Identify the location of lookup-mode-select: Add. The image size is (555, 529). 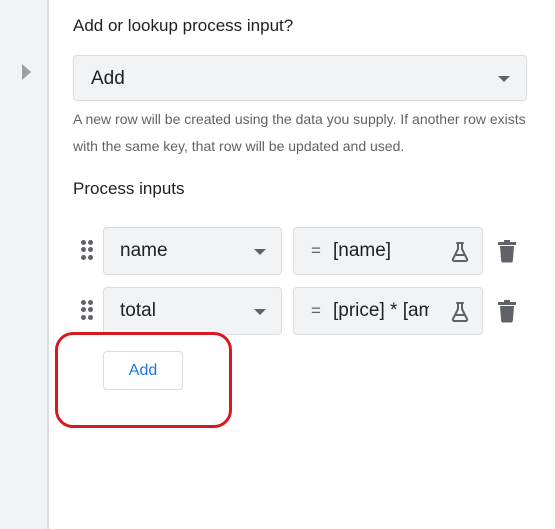
(300, 78).